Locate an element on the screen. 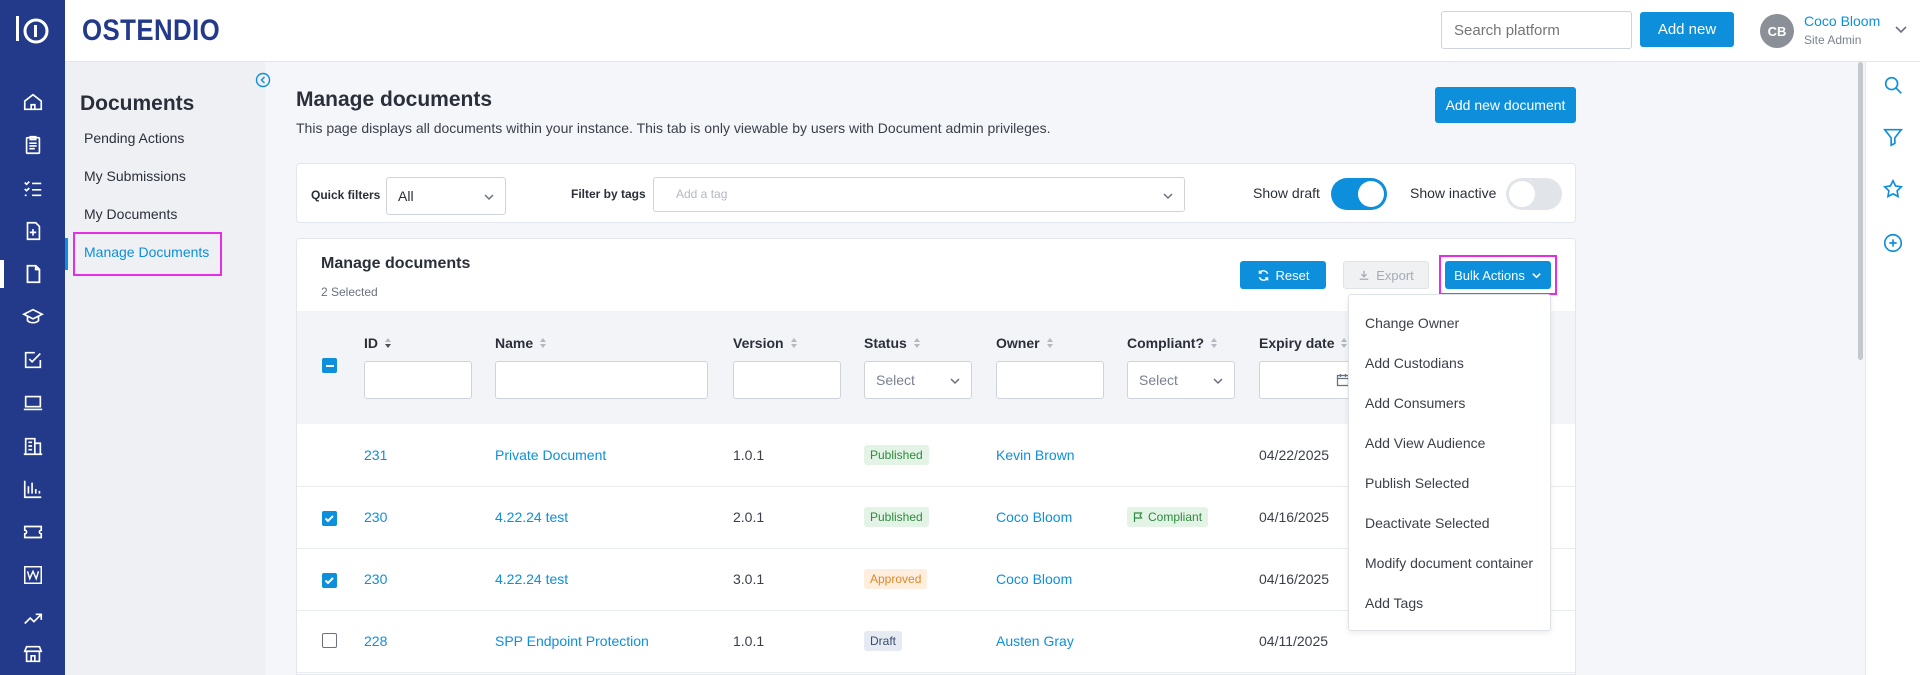  row-name: Private Document is located at coordinates (550, 455).